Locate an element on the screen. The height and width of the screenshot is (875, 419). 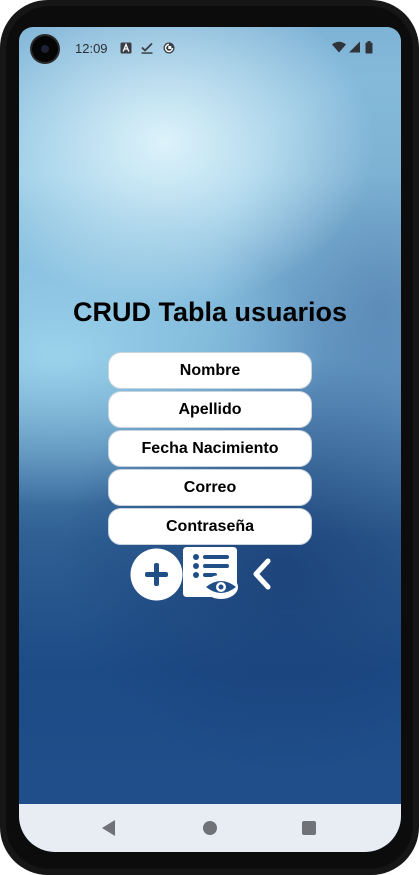
view-list-icon is located at coordinates (211, 574).